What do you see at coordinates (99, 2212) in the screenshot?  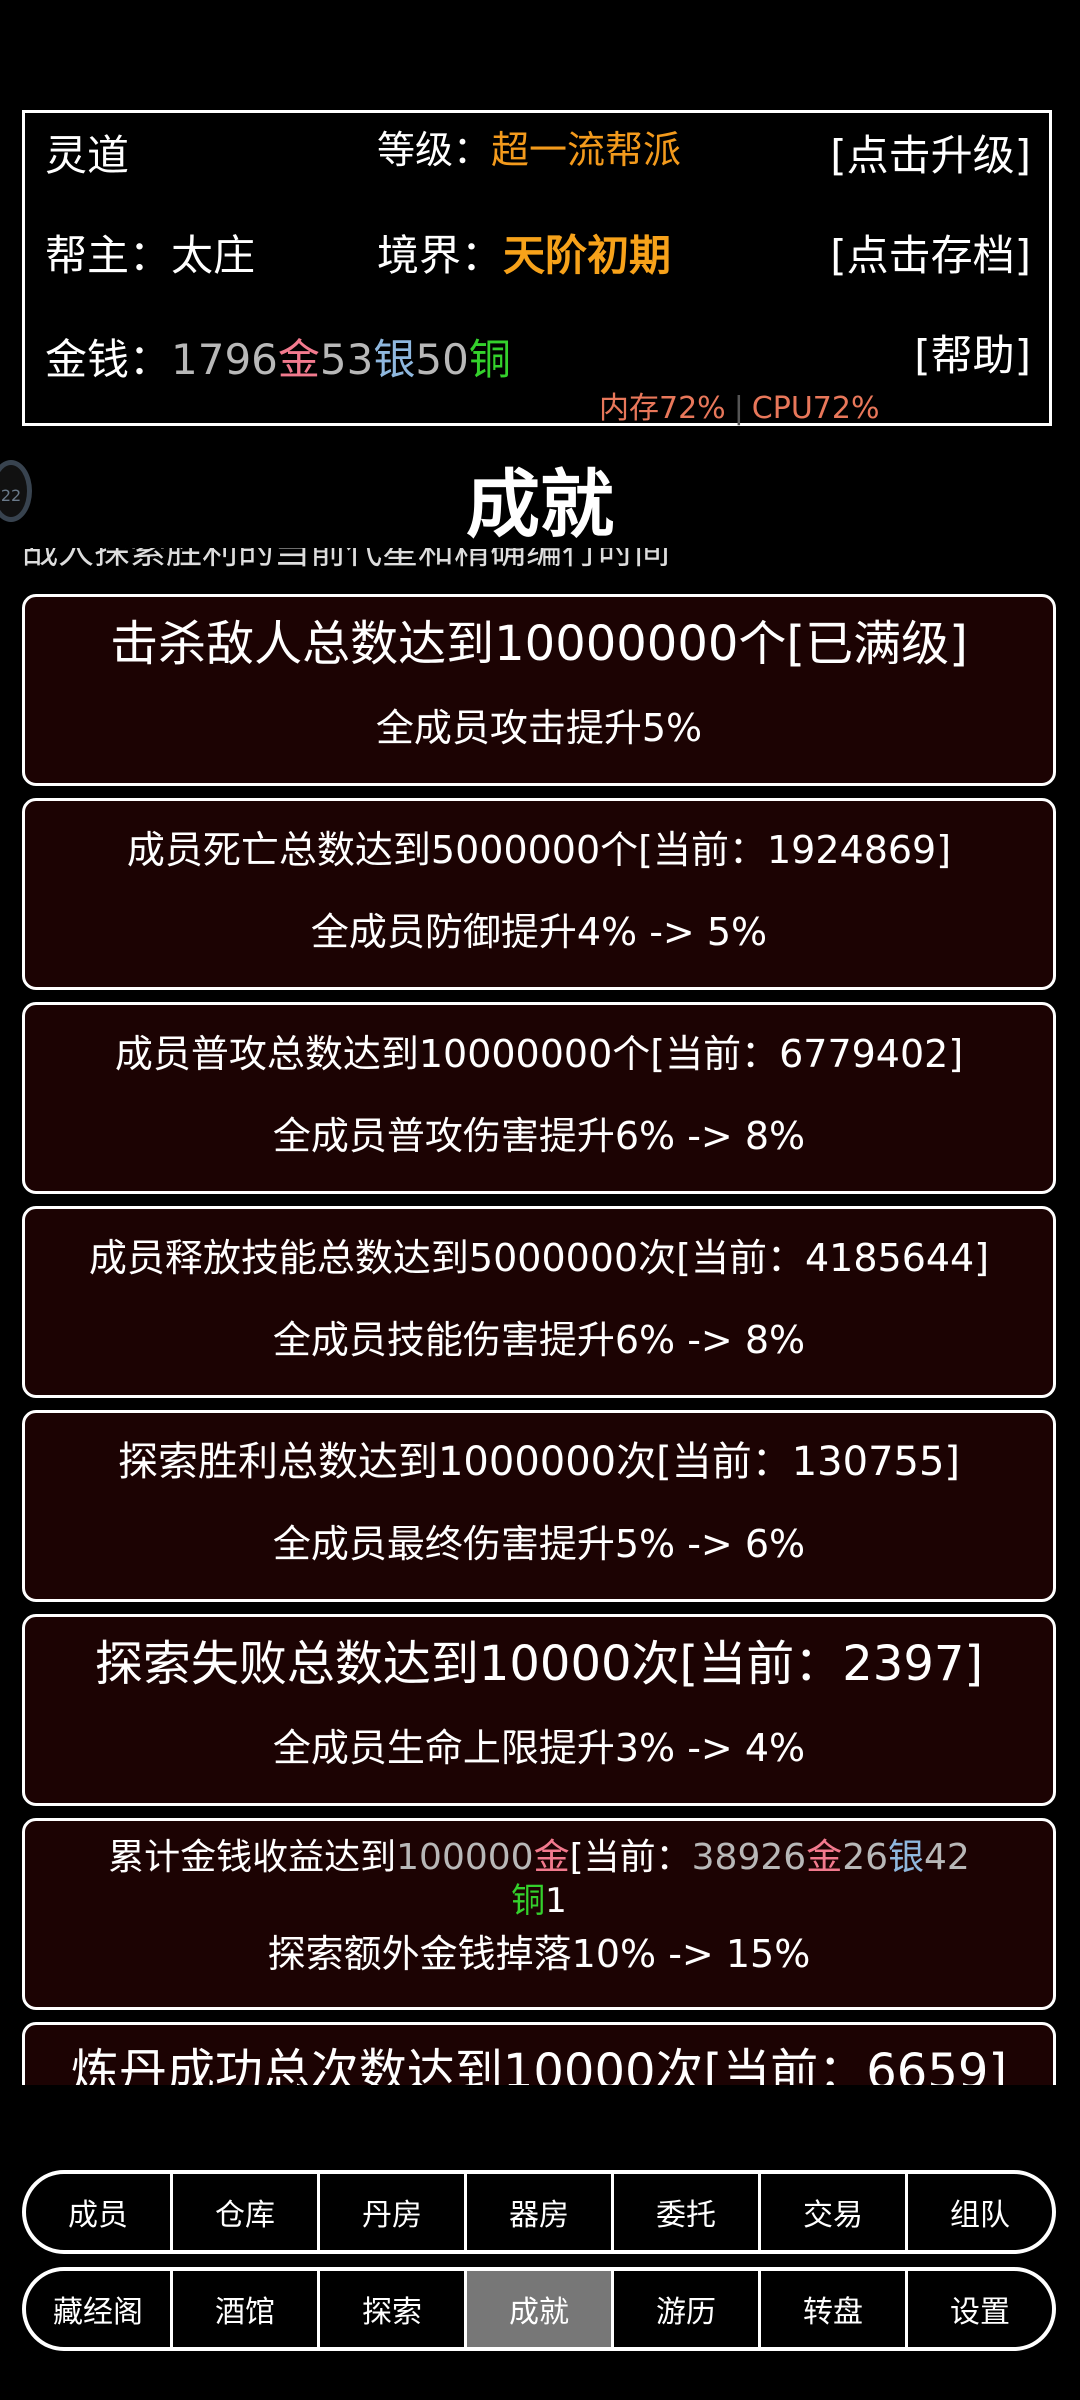 I see `nav-members: 成员` at bounding box center [99, 2212].